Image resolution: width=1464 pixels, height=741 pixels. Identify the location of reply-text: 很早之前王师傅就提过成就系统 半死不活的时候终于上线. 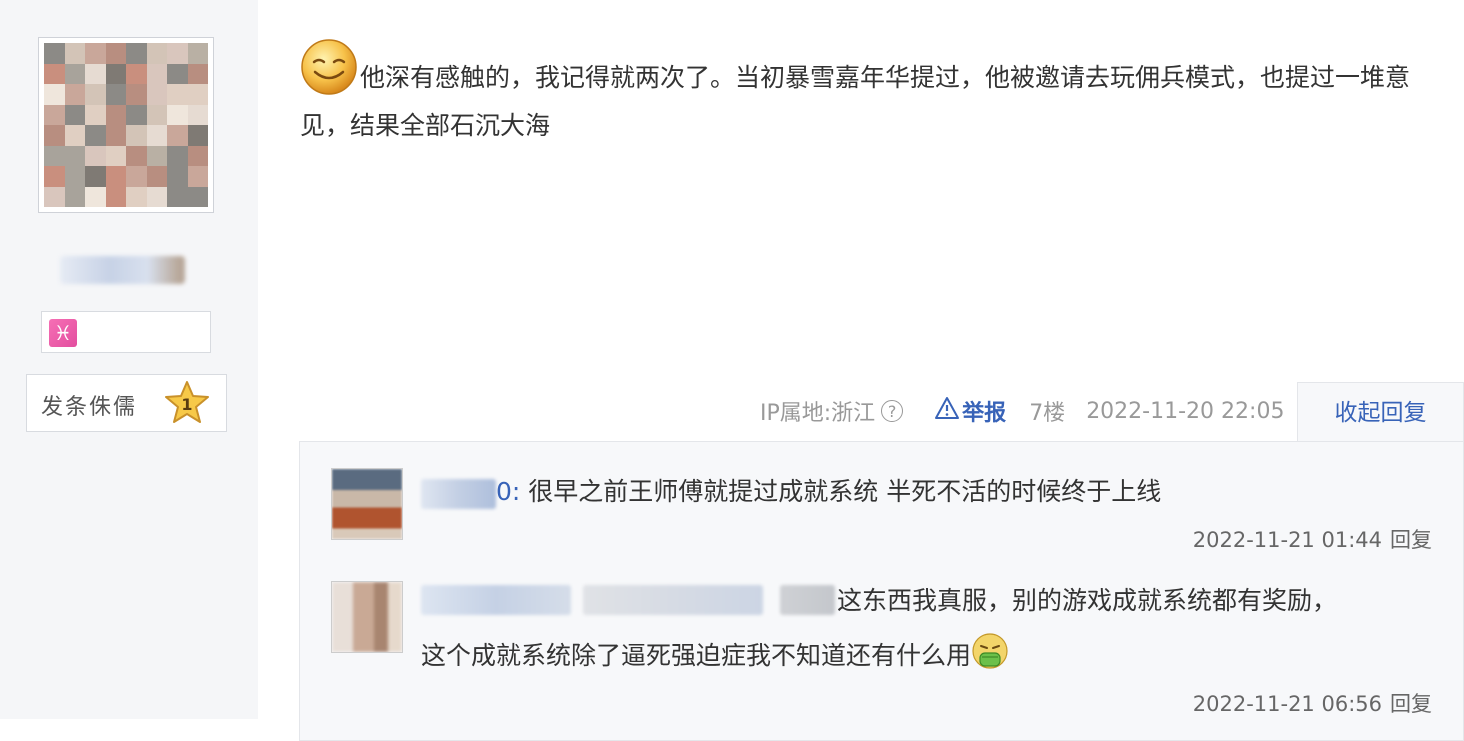
(845, 491).